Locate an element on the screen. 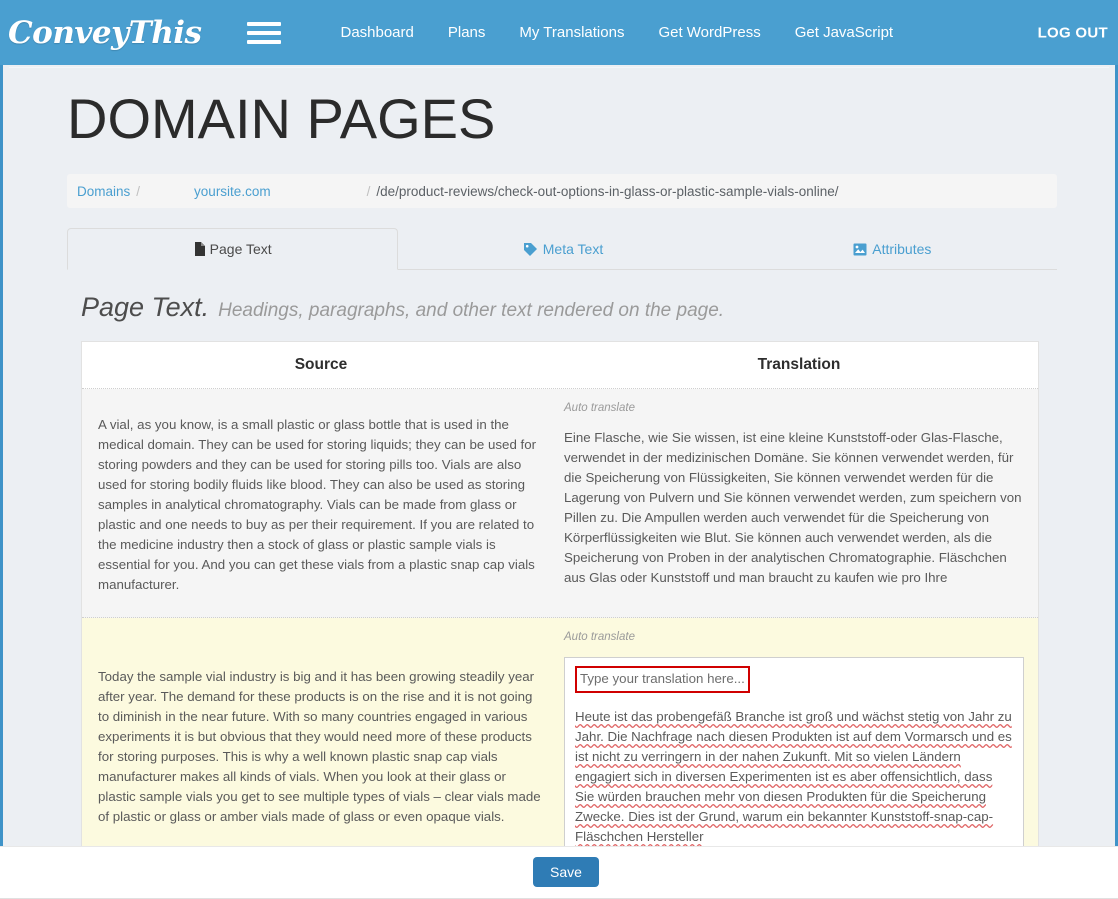  image-icon is located at coordinates (860, 249).